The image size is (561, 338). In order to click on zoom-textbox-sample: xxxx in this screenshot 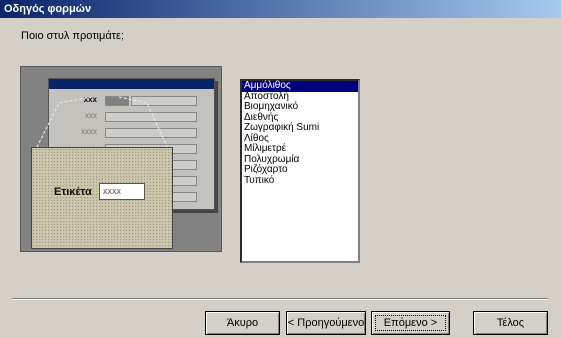, I will do `click(122, 191)`.